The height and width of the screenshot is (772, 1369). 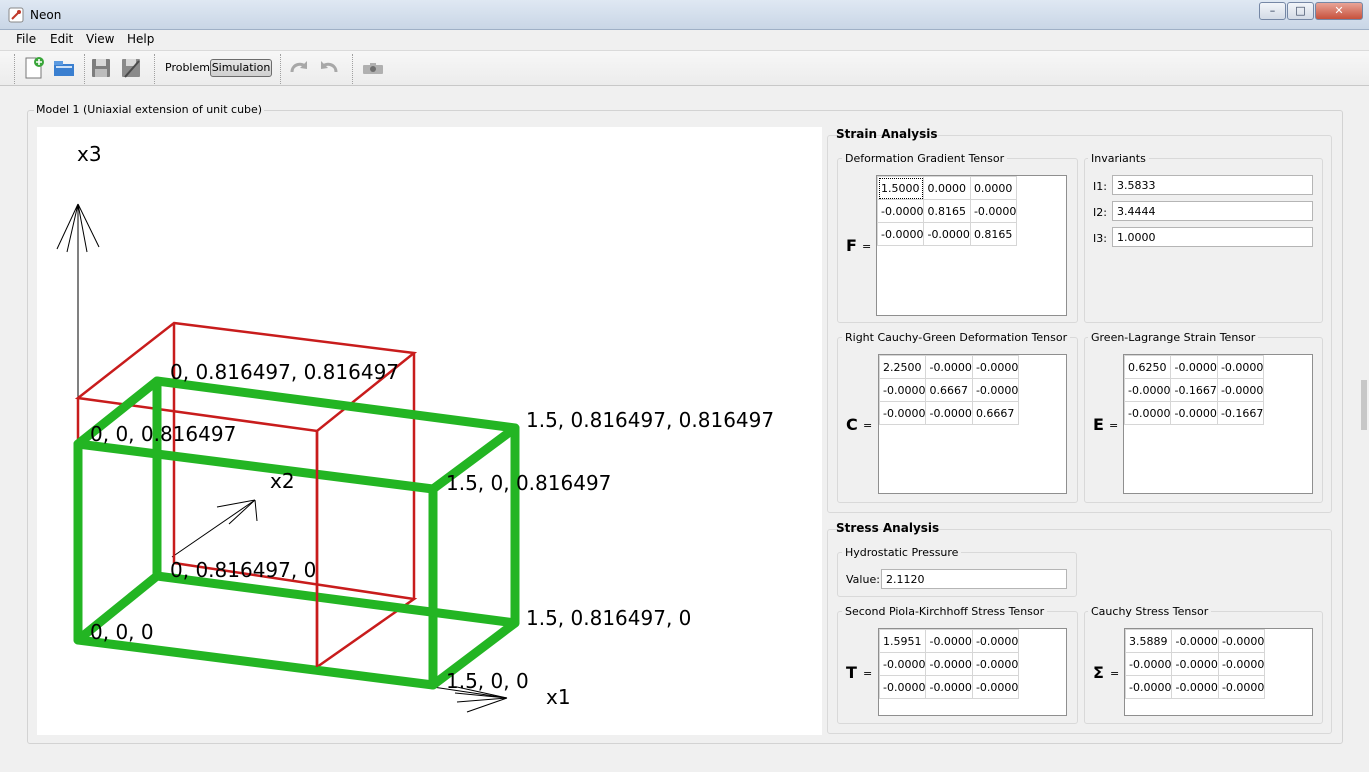 I want to click on menu-edit: Edit, so click(x=61, y=39).